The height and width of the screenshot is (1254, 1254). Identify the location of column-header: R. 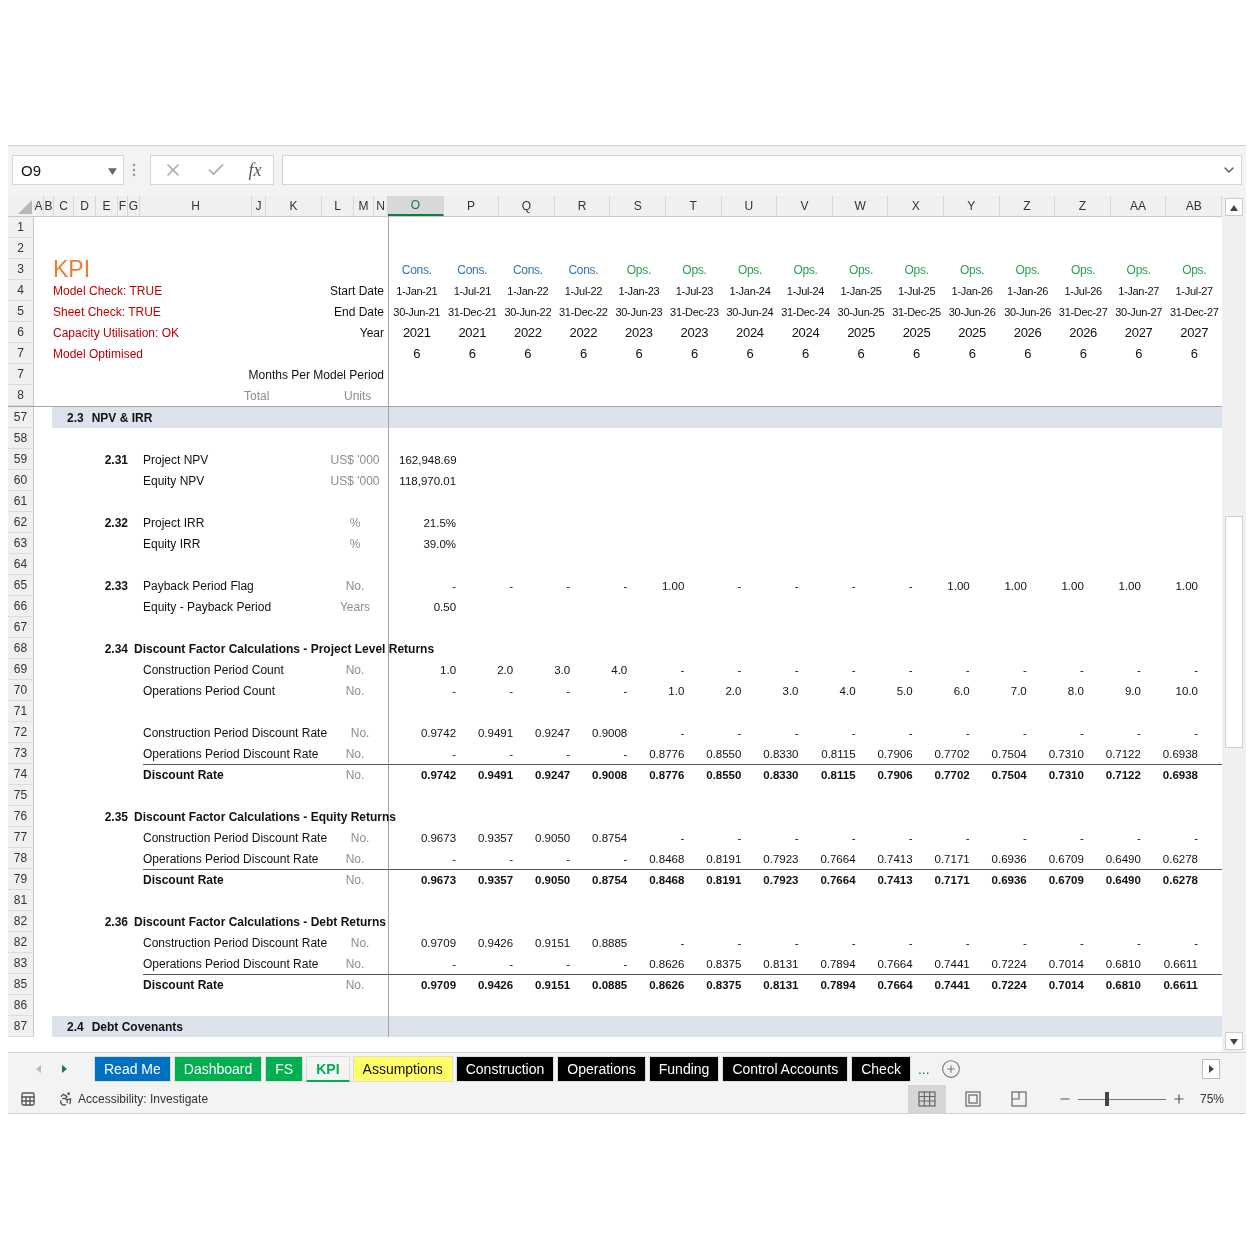
(582, 206).